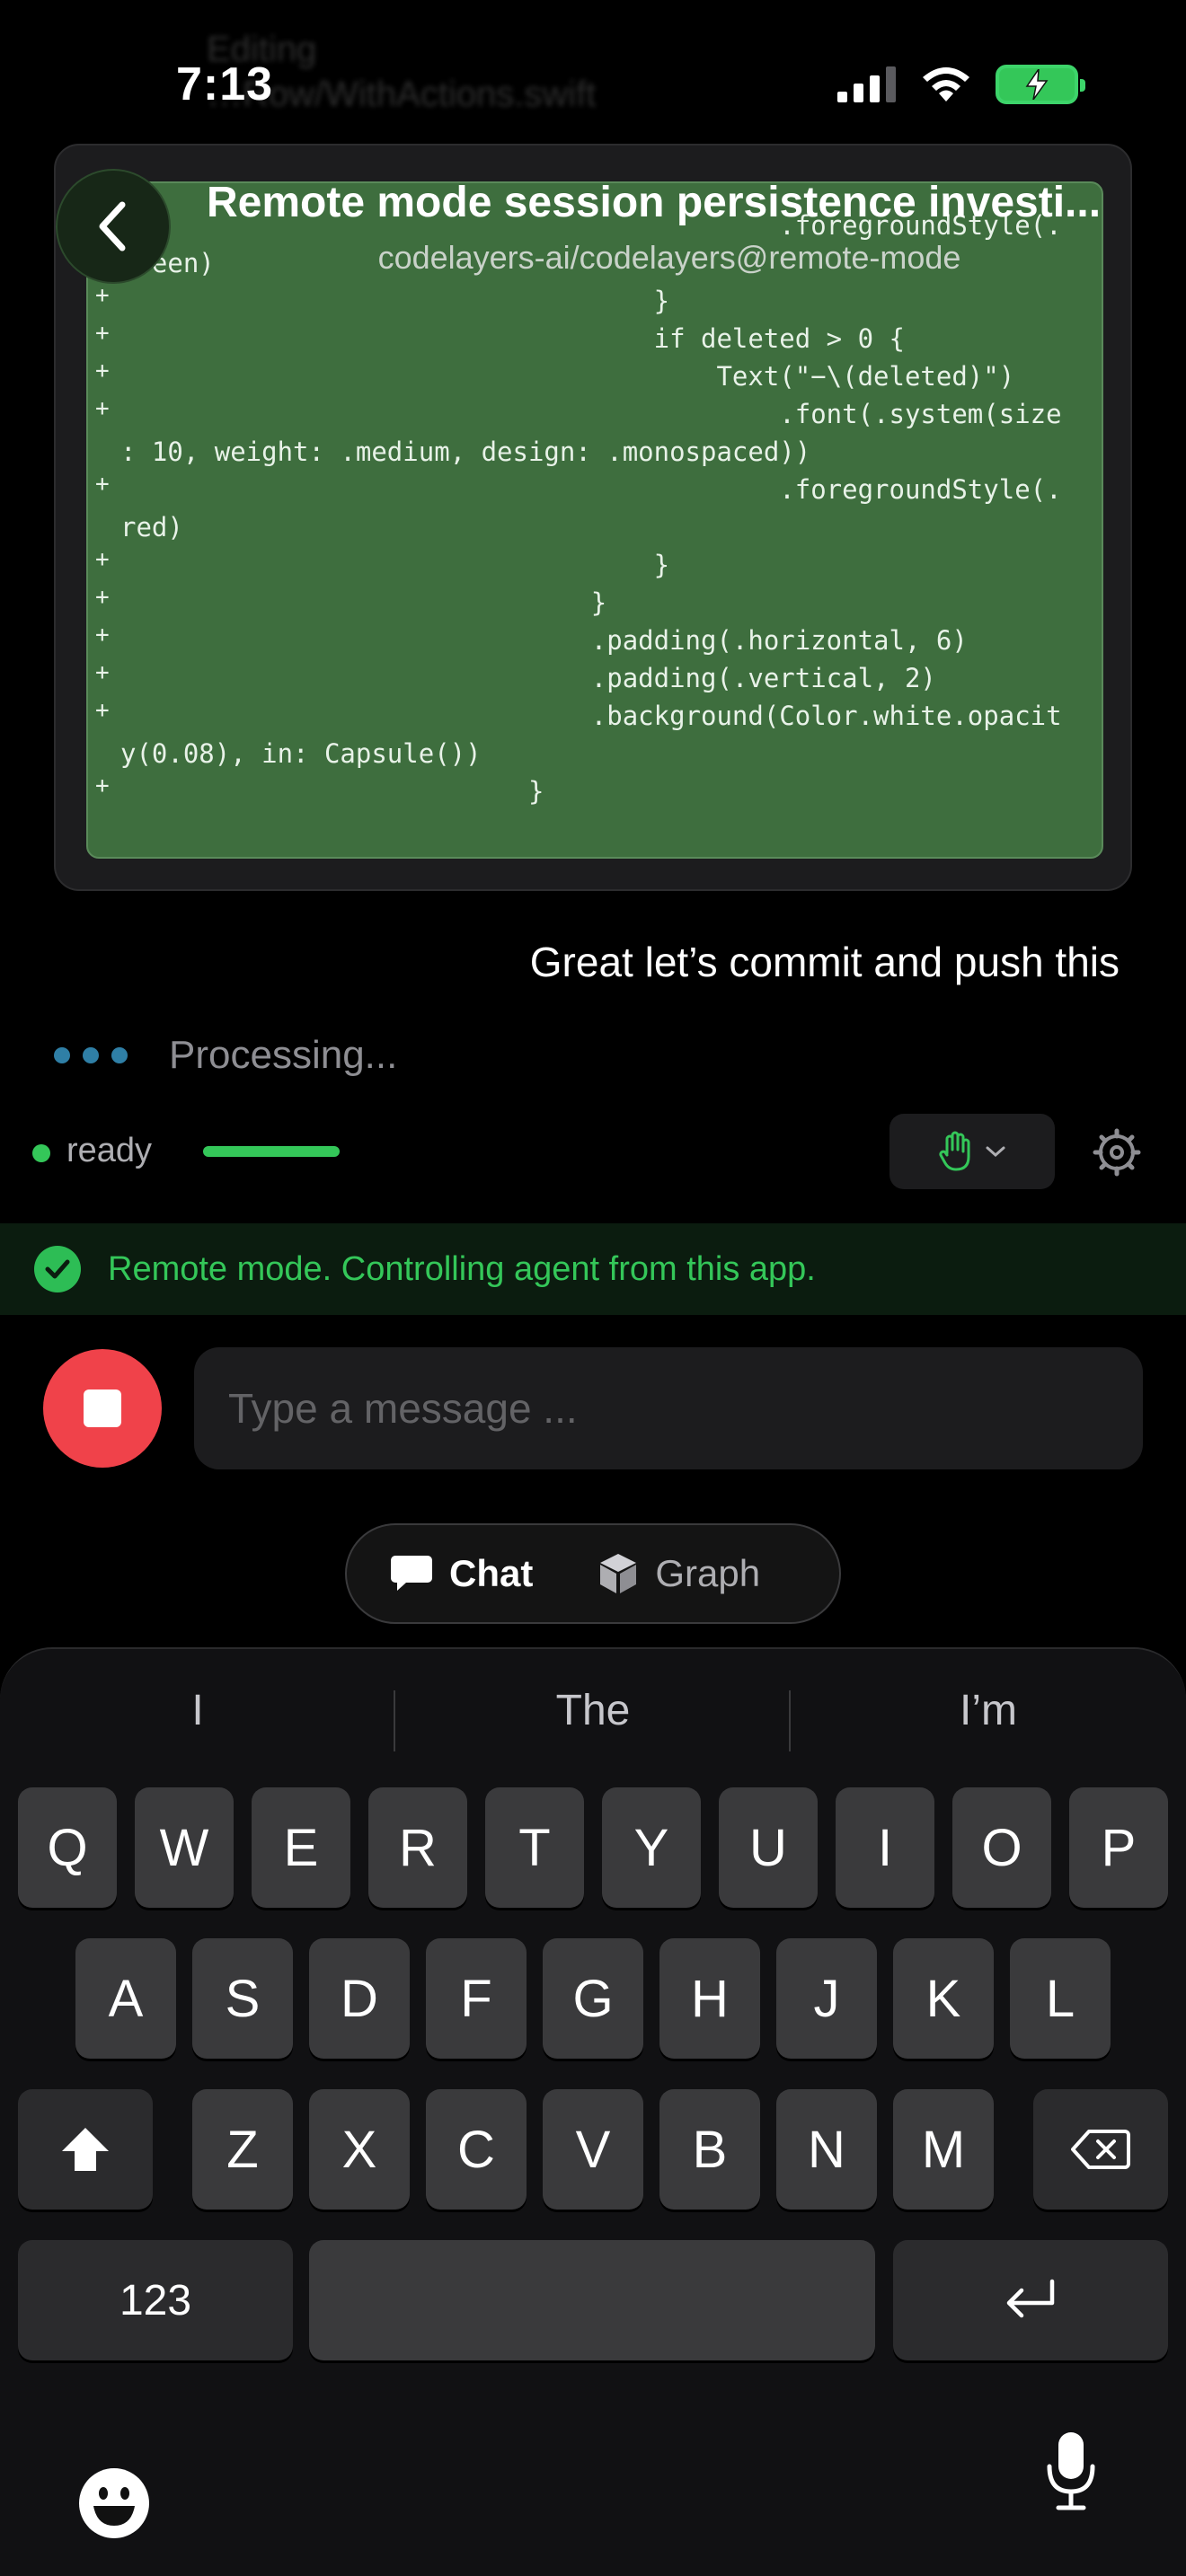  What do you see at coordinates (826, 1999) in the screenshot?
I see `key-j: J` at bounding box center [826, 1999].